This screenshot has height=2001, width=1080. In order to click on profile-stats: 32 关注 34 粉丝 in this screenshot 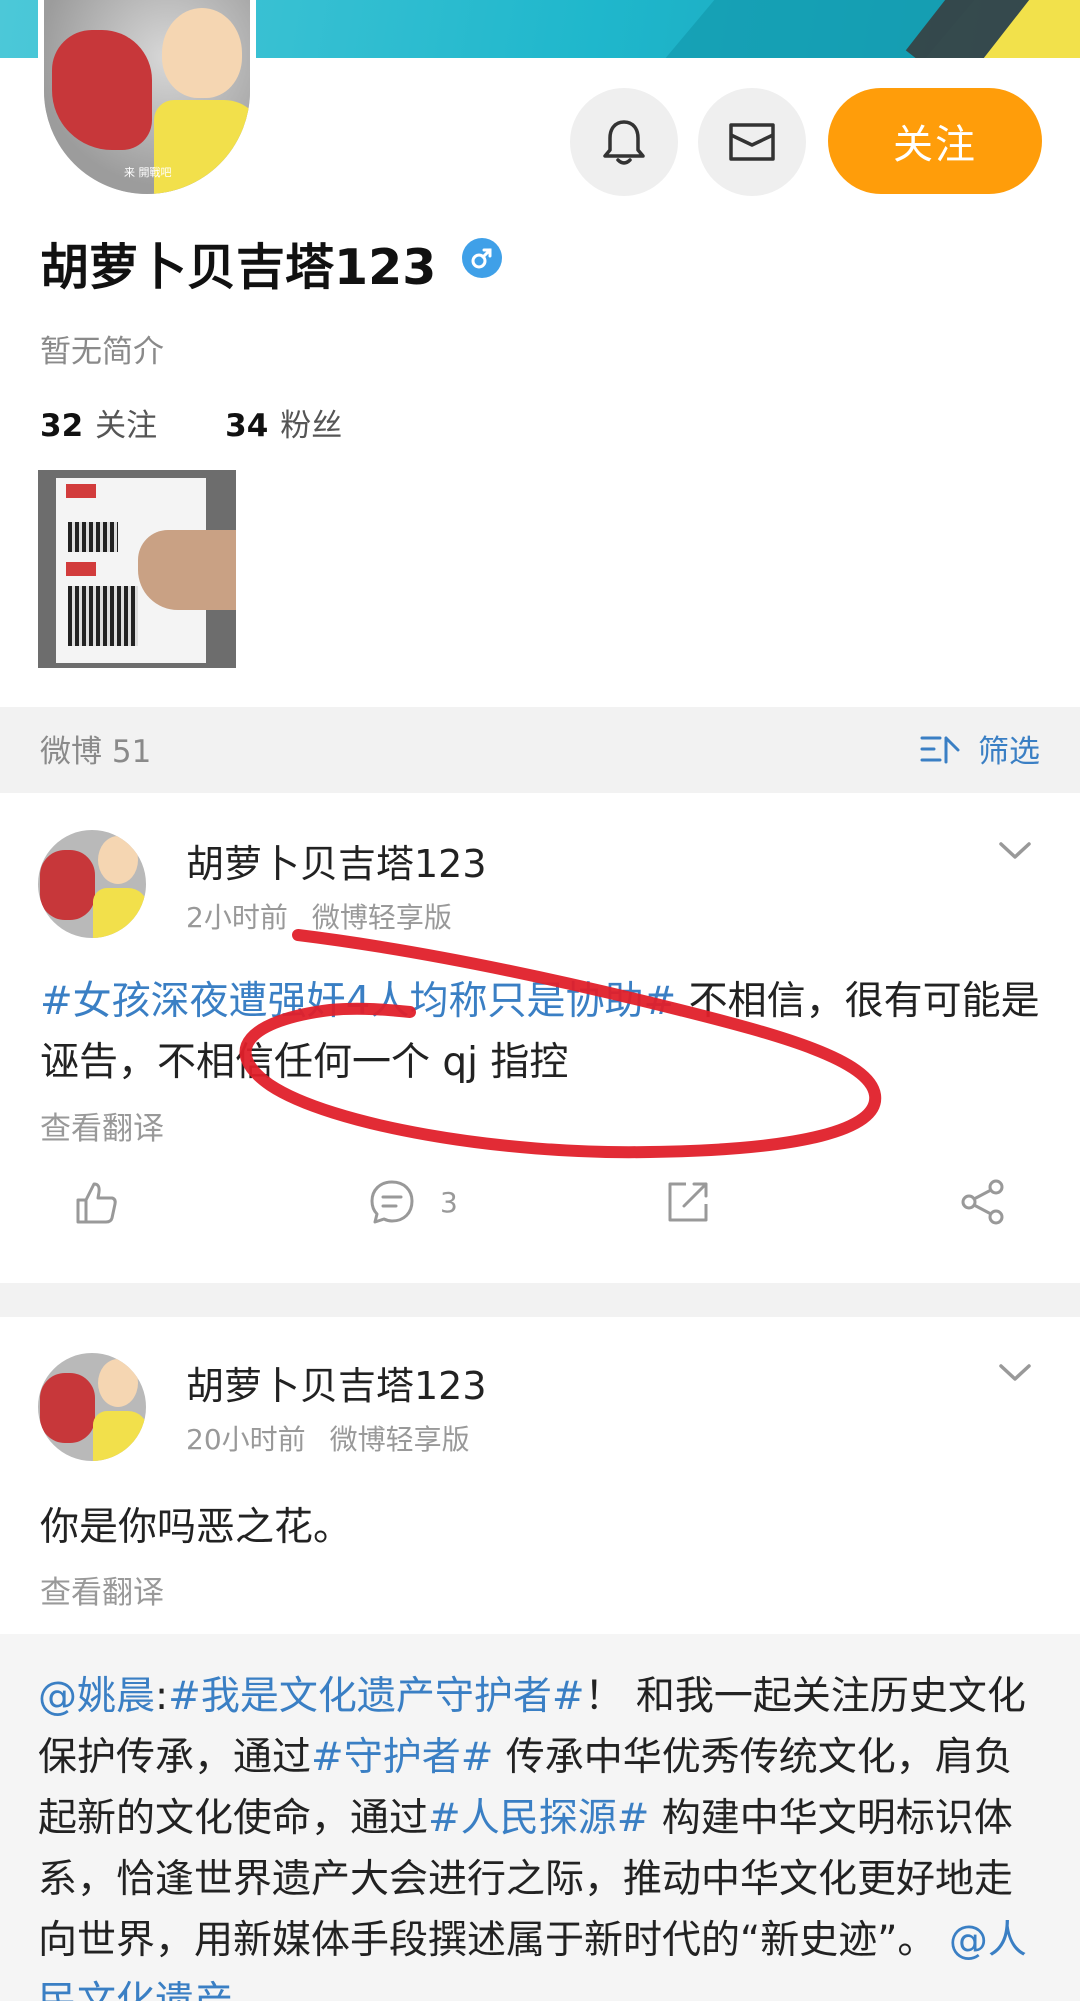, I will do `click(225, 422)`.